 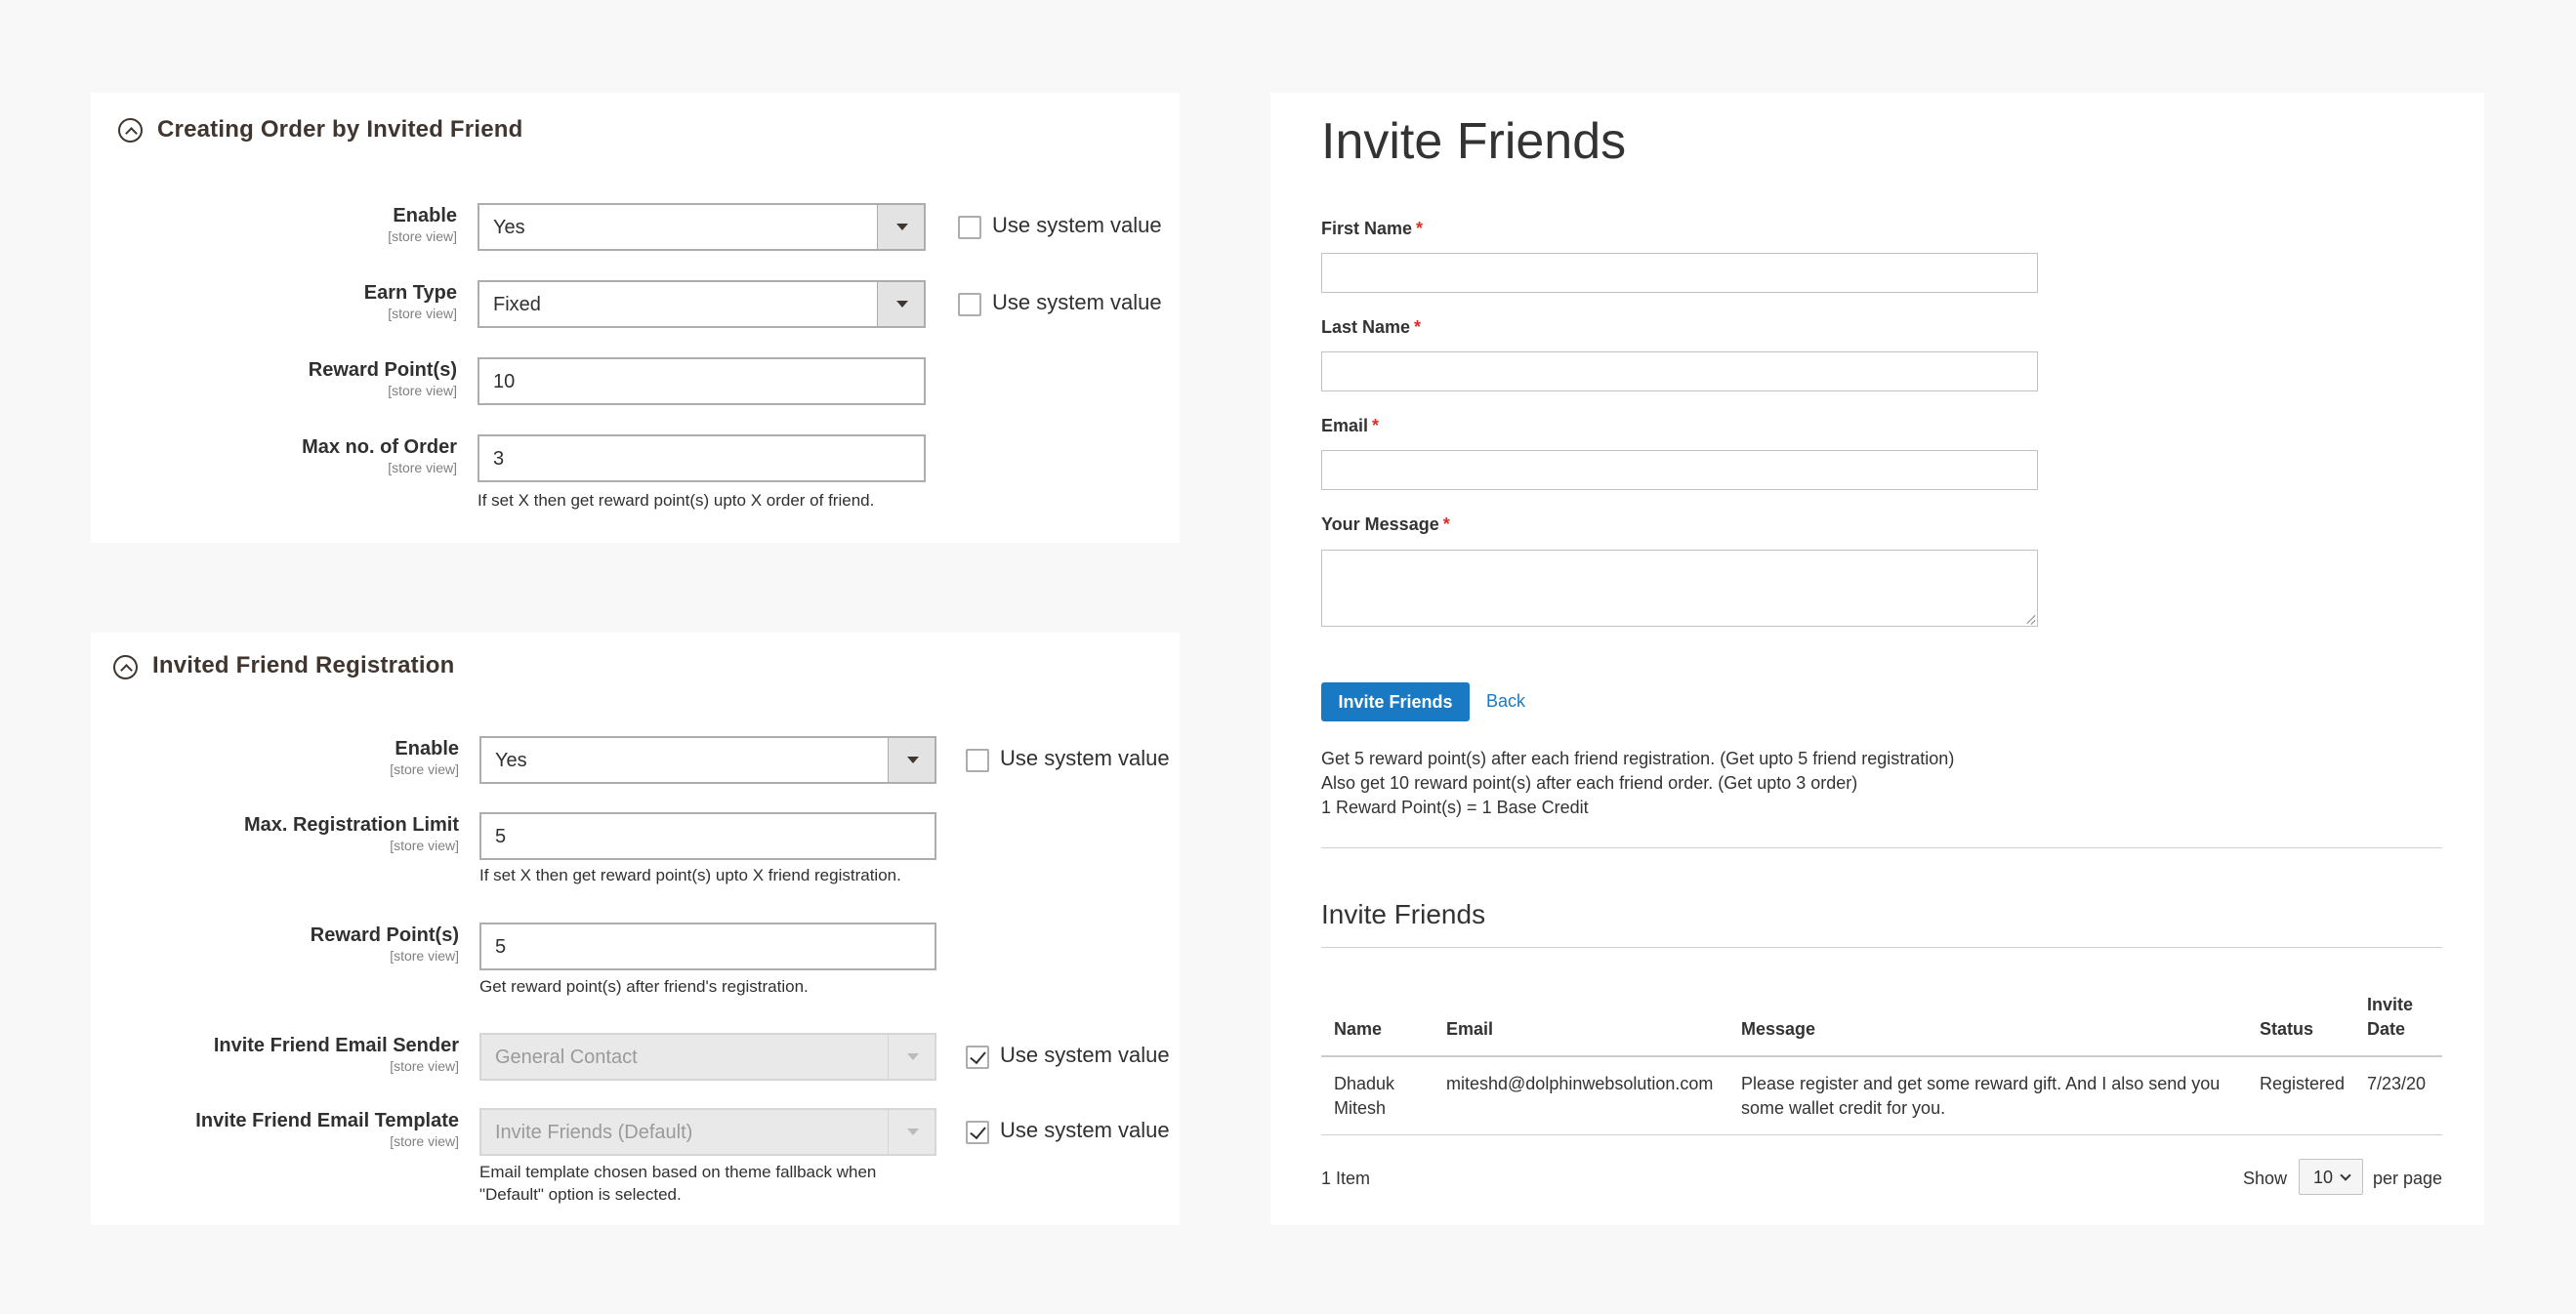 I want to click on column-header-message: Message, so click(x=1778, y=1029).